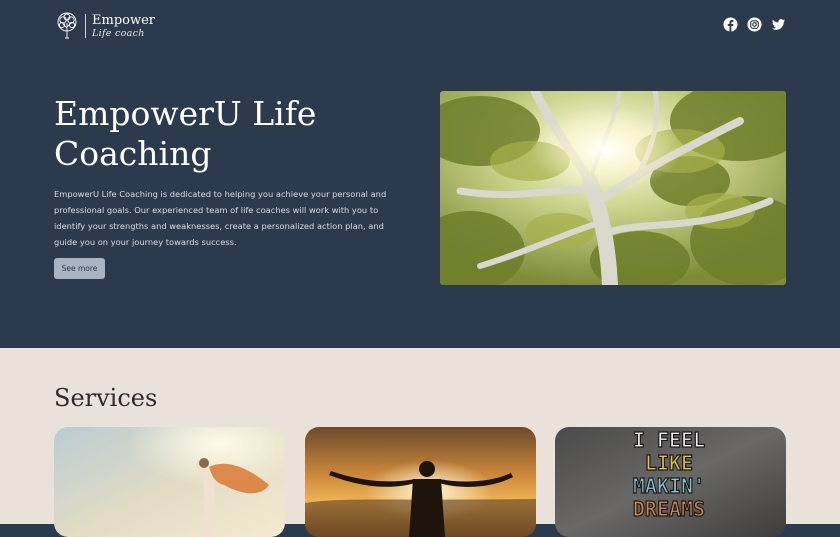 This screenshot has width=840, height=537. I want to click on dreams-text-line-4: DREAMS, so click(669, 509).